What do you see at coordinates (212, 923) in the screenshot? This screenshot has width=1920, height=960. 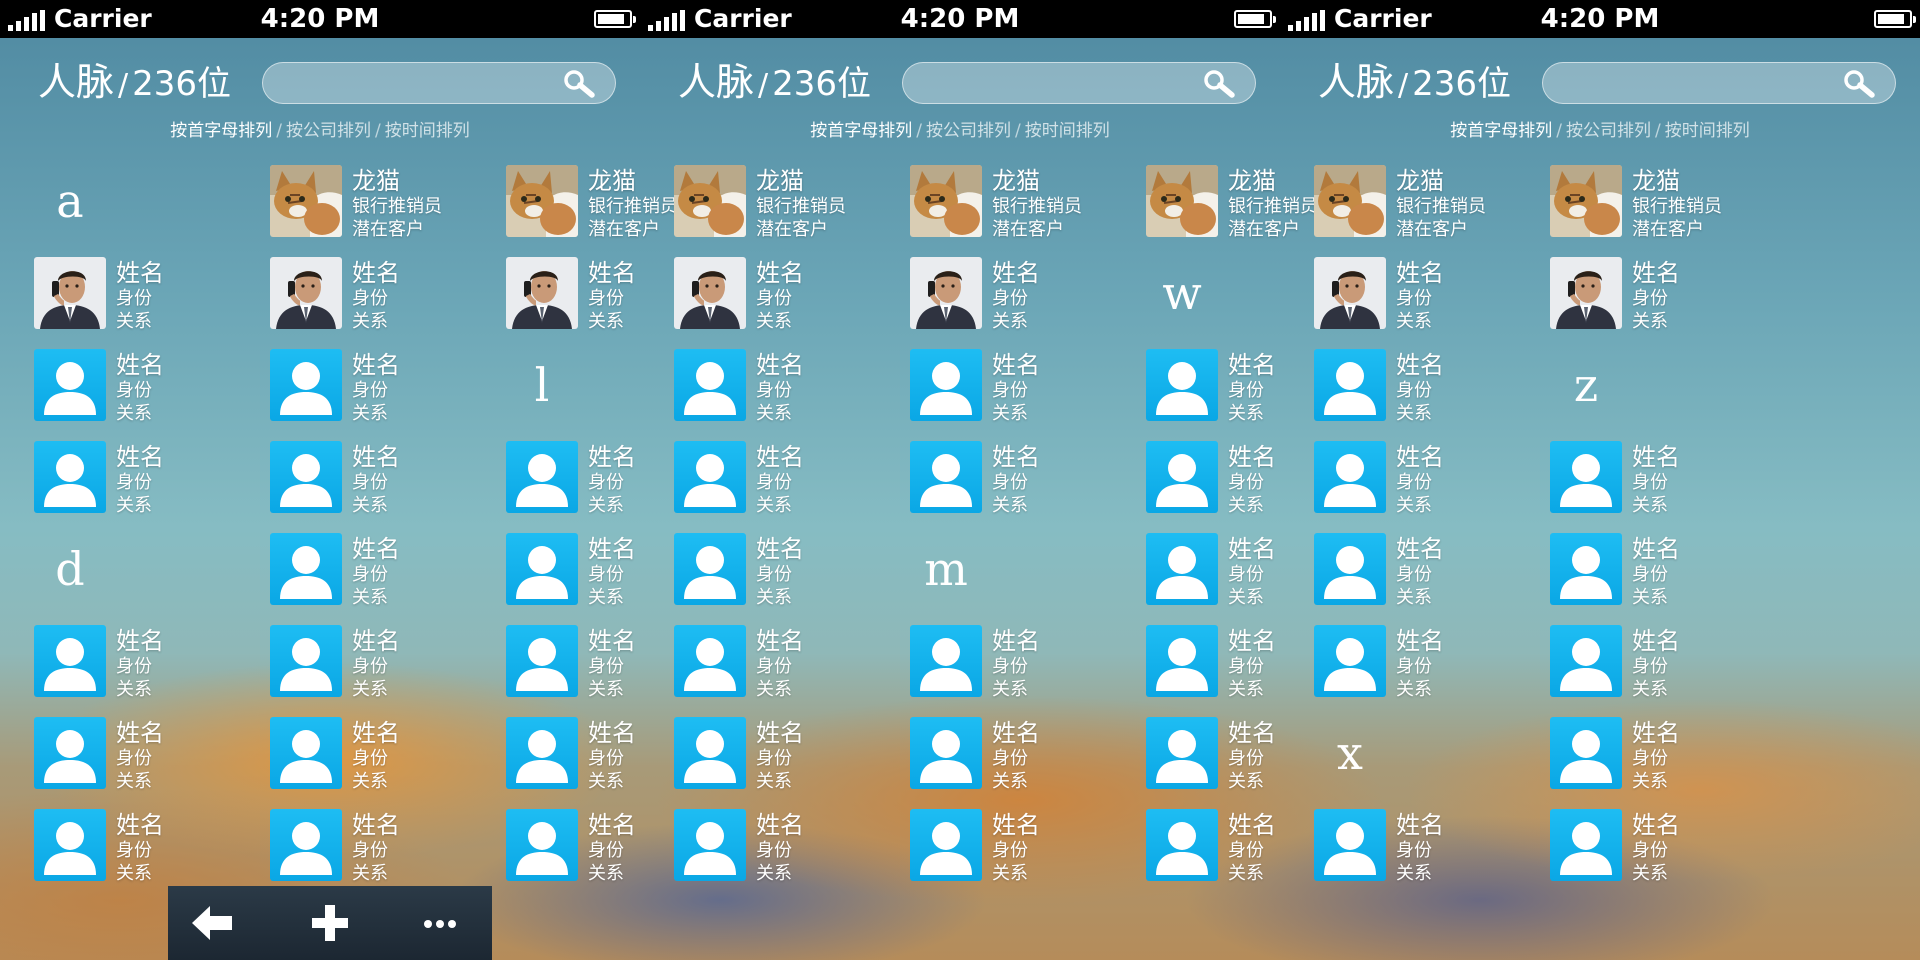 I see `back-arrow-icon` at bounding box center [212, 923].